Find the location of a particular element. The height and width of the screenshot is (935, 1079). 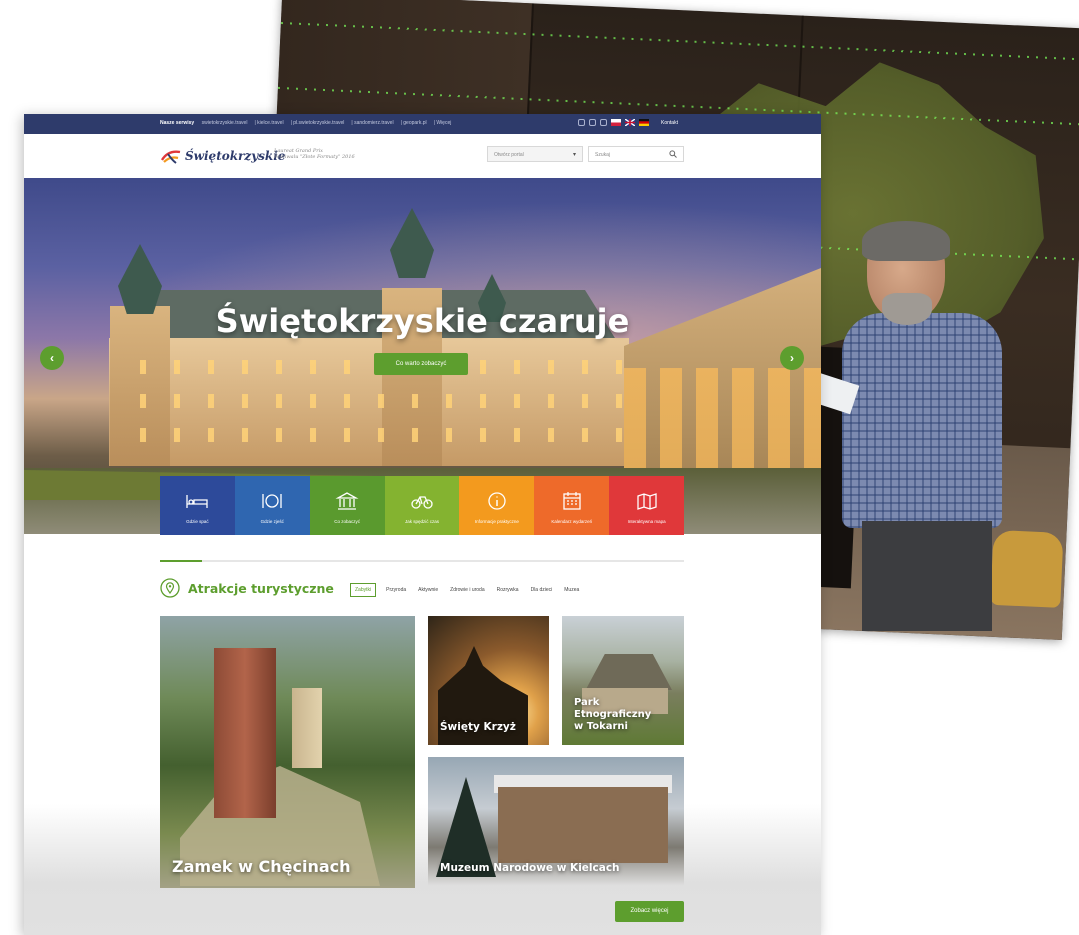

tile-eat: Gdzie zjeść is located at coordinates (272, 505).